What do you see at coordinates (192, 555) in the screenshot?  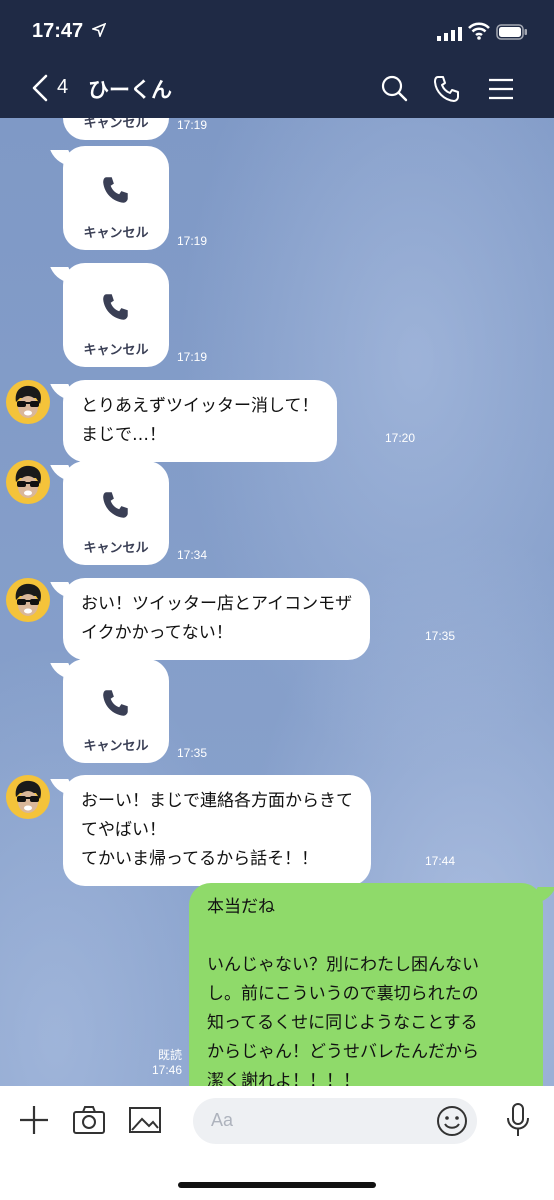 I see `message-time: 17:34` at bounding box center [192, 555].